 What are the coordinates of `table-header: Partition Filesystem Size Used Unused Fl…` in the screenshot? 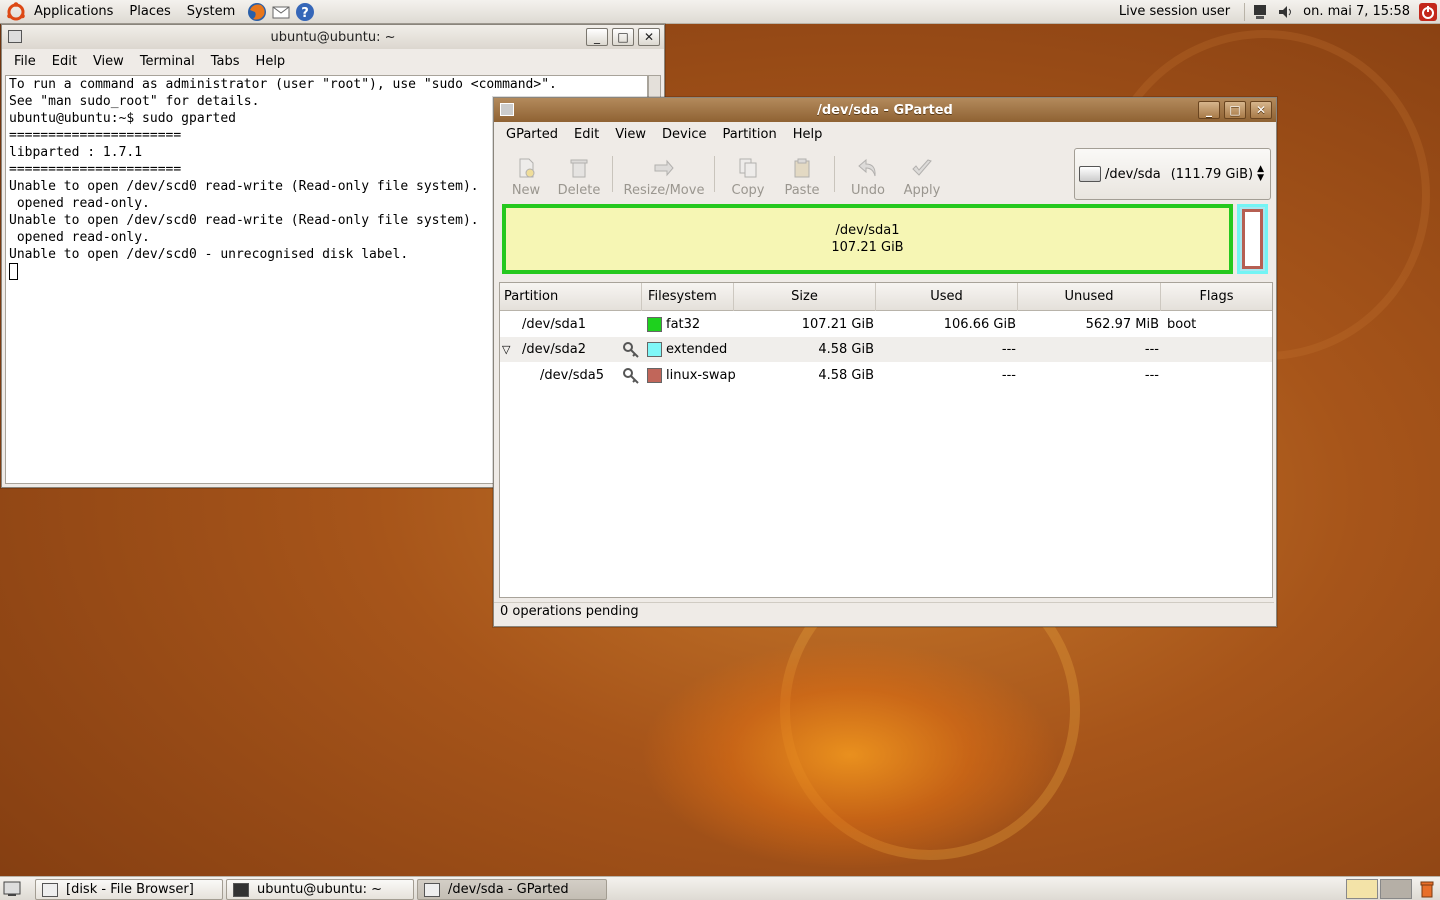 It's located at (886, 297).